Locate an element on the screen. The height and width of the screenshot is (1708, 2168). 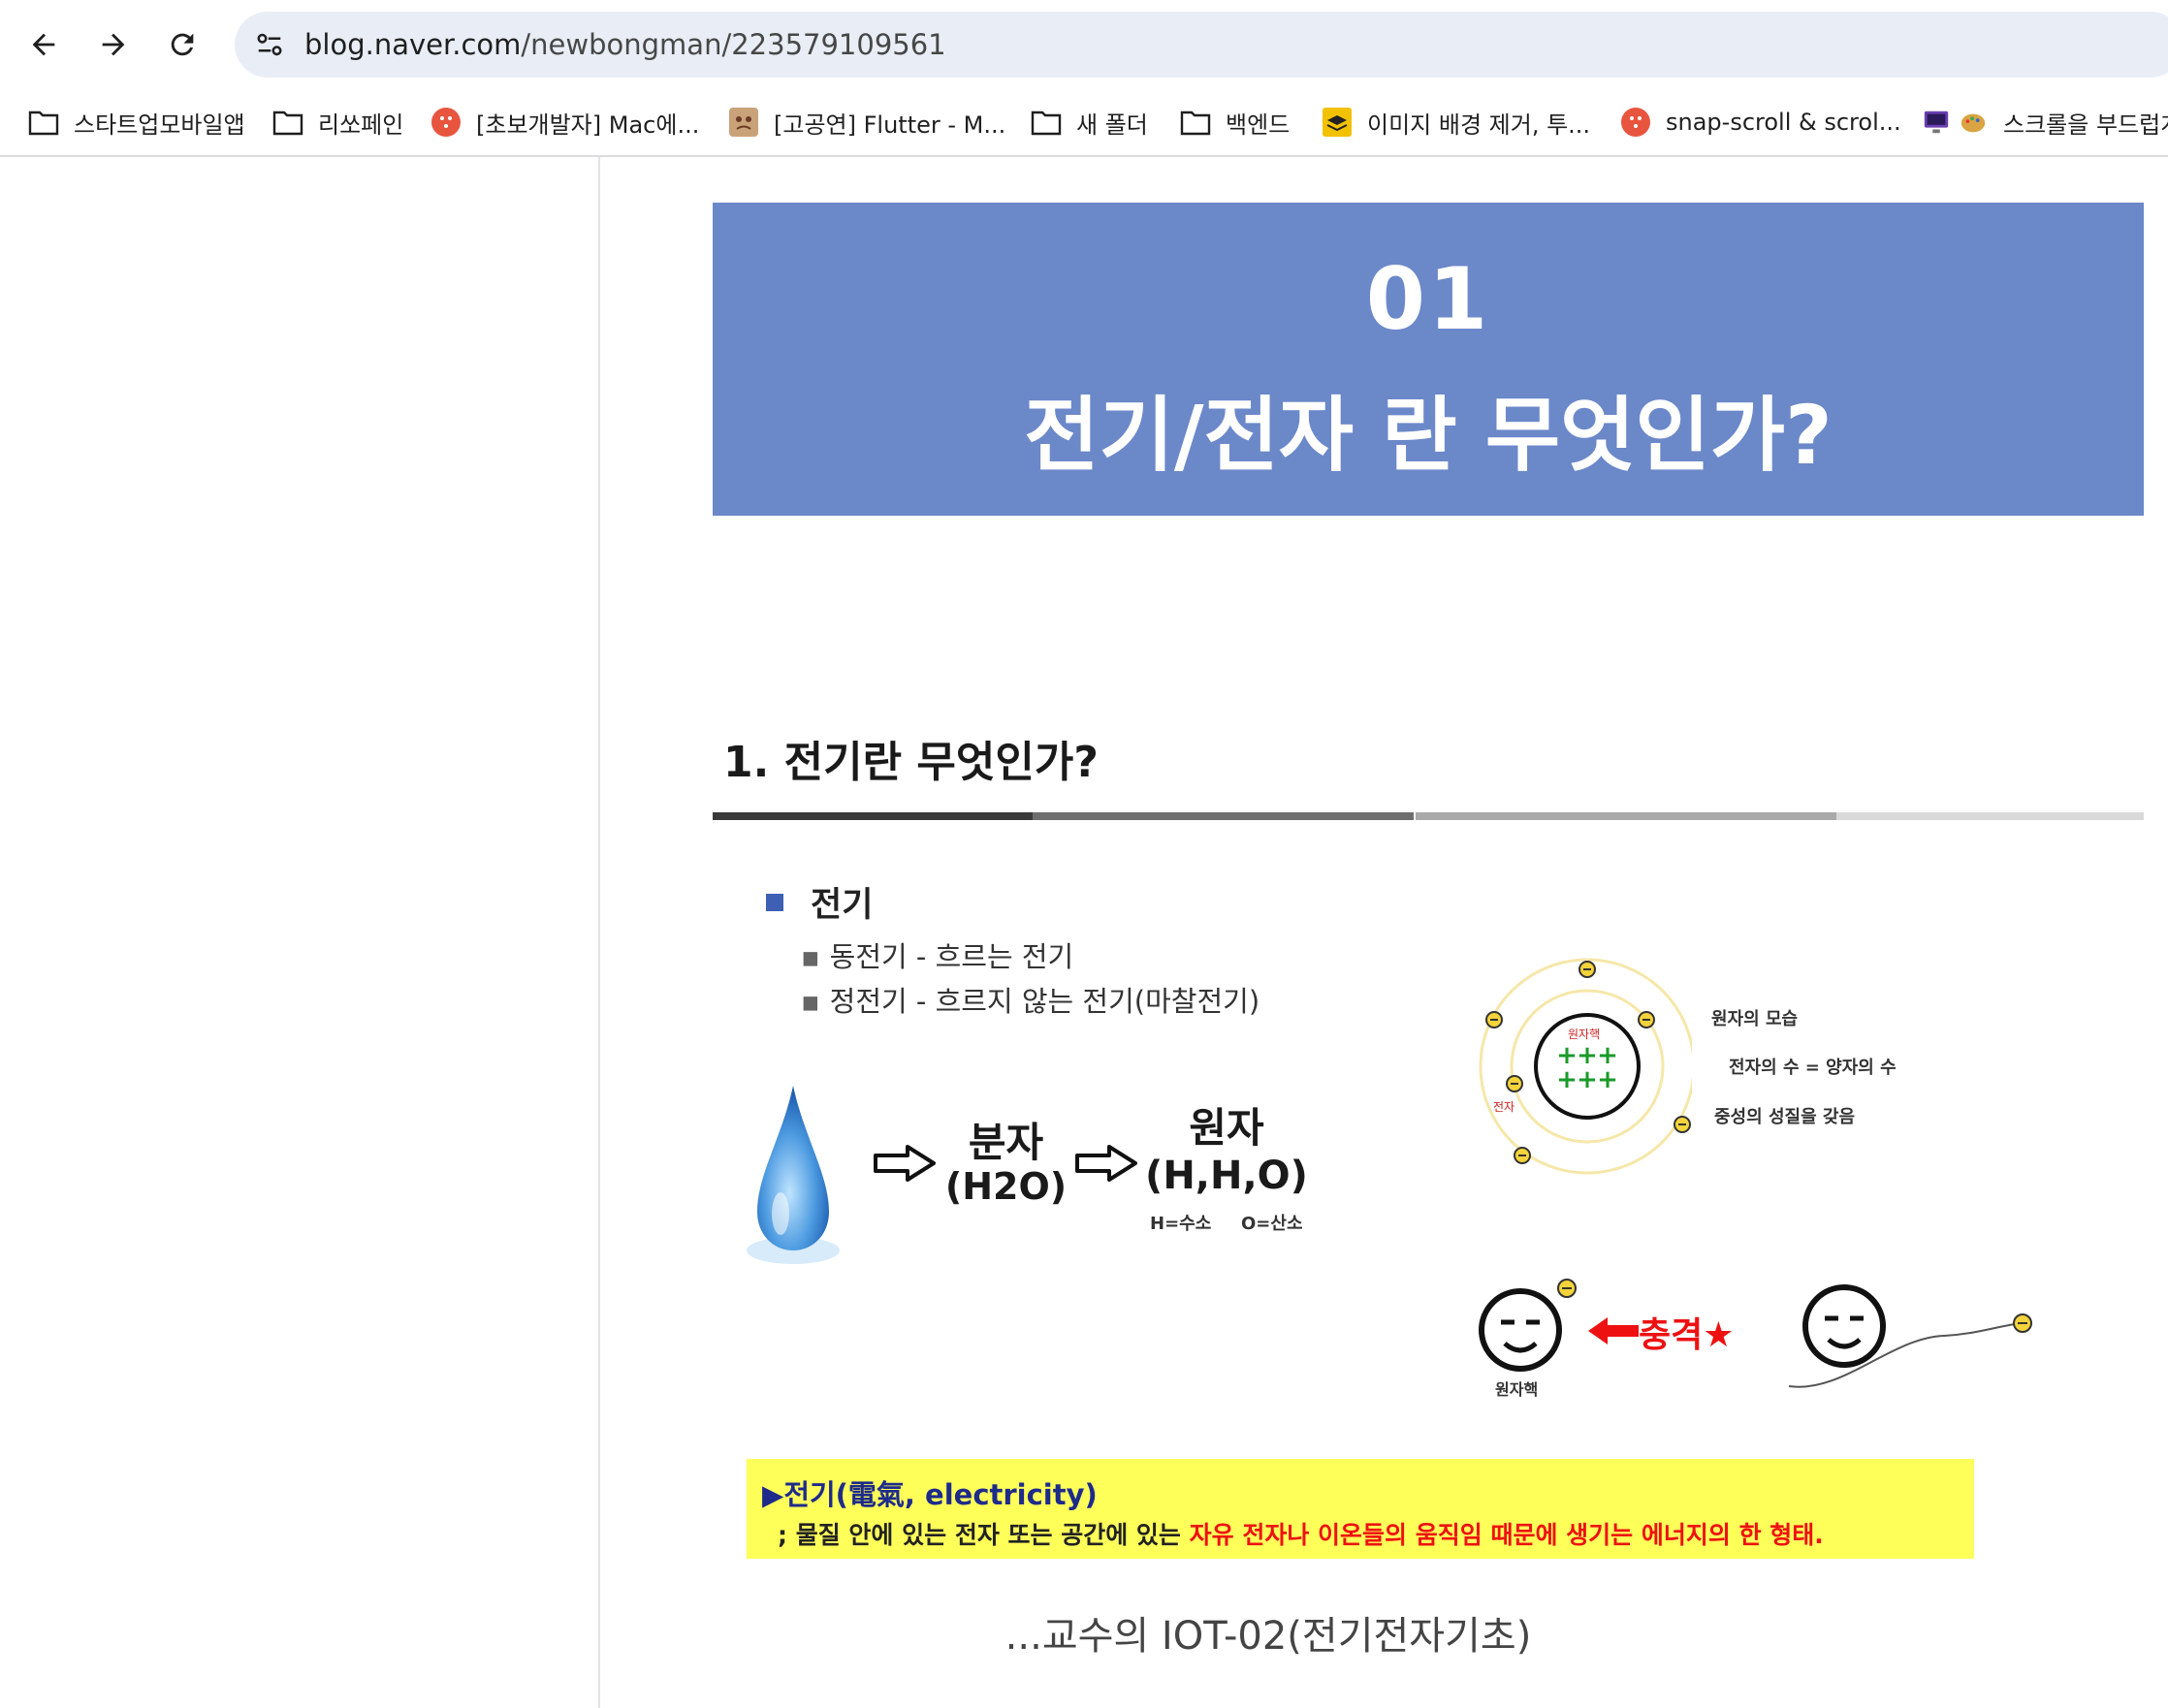
slide-banner: 01 전기/전자 란 무엇인가? is located at coordinates (1428, 359).